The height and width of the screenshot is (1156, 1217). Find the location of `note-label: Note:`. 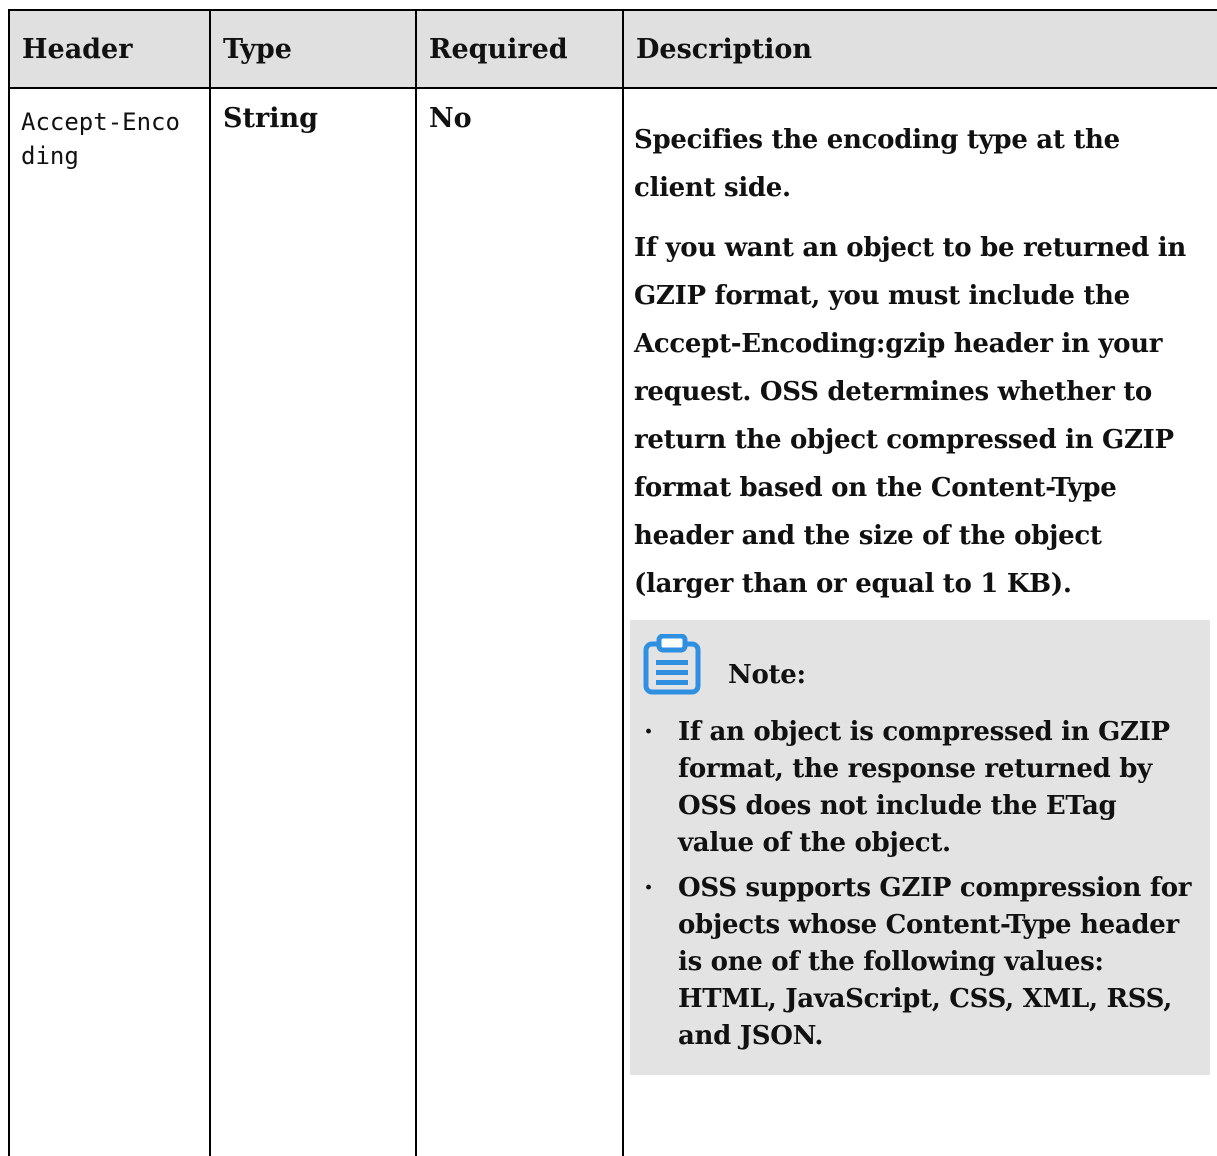

note-label: Note: is located at coordinates (767, 675).